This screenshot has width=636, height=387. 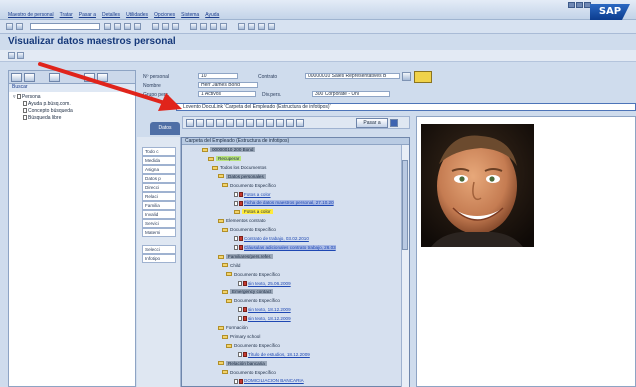 What do you see at coordinates (274, 354) in the screenshot?
I see `tree-row: Título de estudios, 18.12.2009` at bounding box center [274, 354].